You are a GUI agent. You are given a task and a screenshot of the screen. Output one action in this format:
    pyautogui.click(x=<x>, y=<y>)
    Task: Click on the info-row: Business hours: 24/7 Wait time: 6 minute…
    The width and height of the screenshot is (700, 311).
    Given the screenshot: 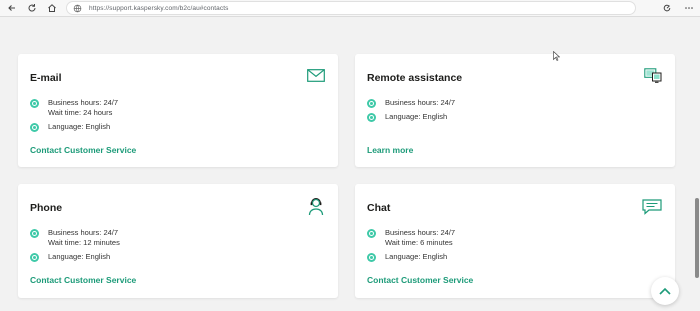 What is the action you would take?
    pyautogui.click(x=411, y=238)
    